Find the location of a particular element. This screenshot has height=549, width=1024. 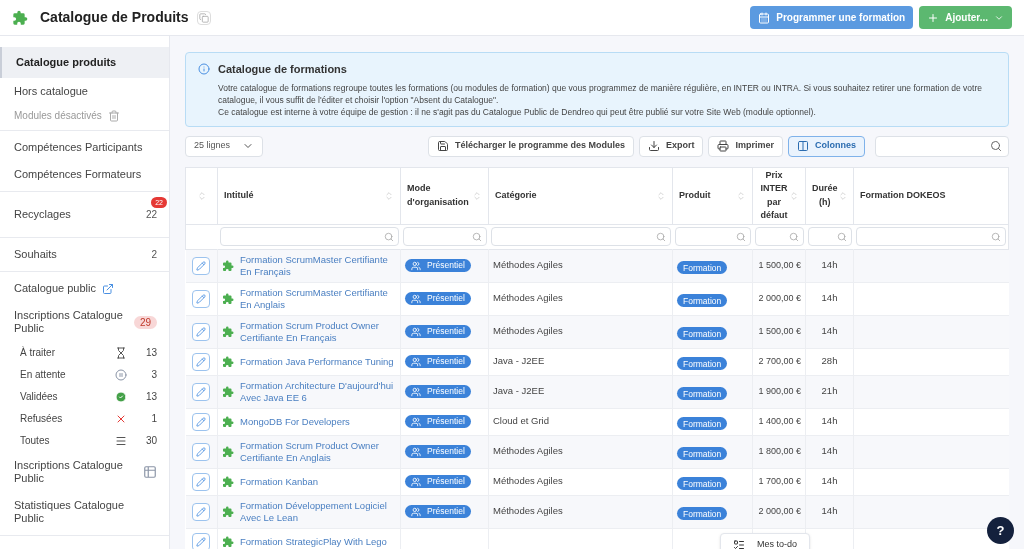

sidebar-subitem: Validées 13 is located at coordinates (84, 397).